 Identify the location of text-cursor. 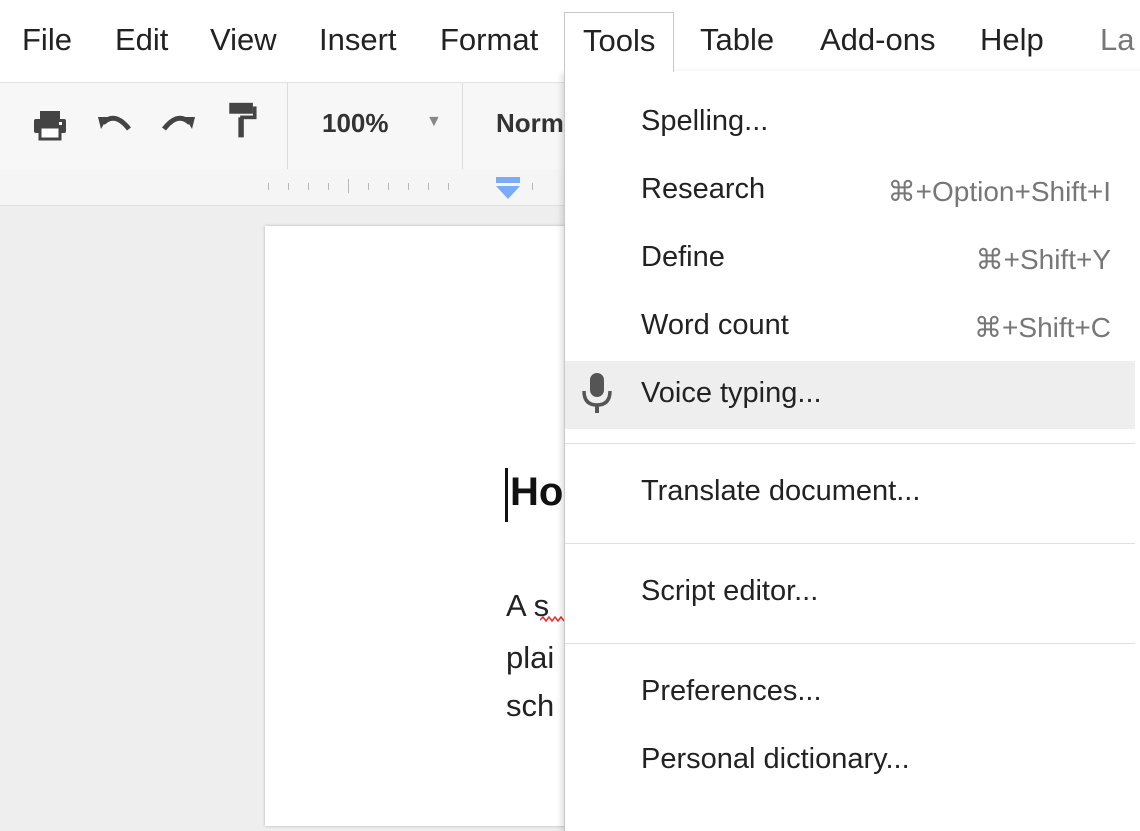
(506, 495).